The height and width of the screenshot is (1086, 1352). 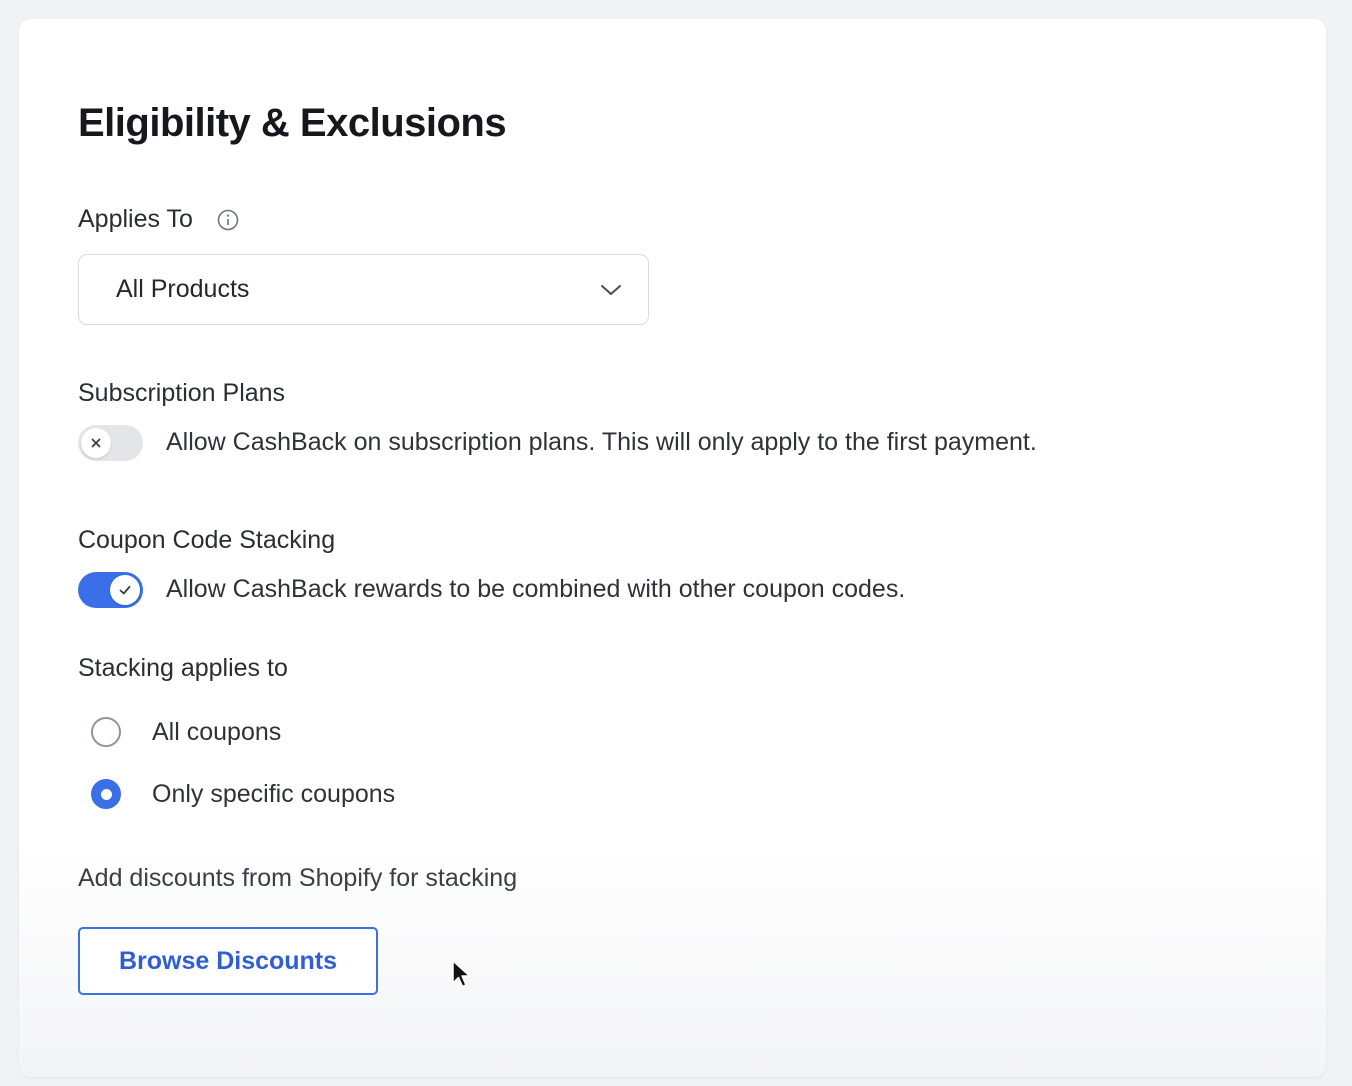 What do you see at coordinates (363, 289) in the screenshot?
I see `applies-to-select: All Products` at bounding box center [363, 289].